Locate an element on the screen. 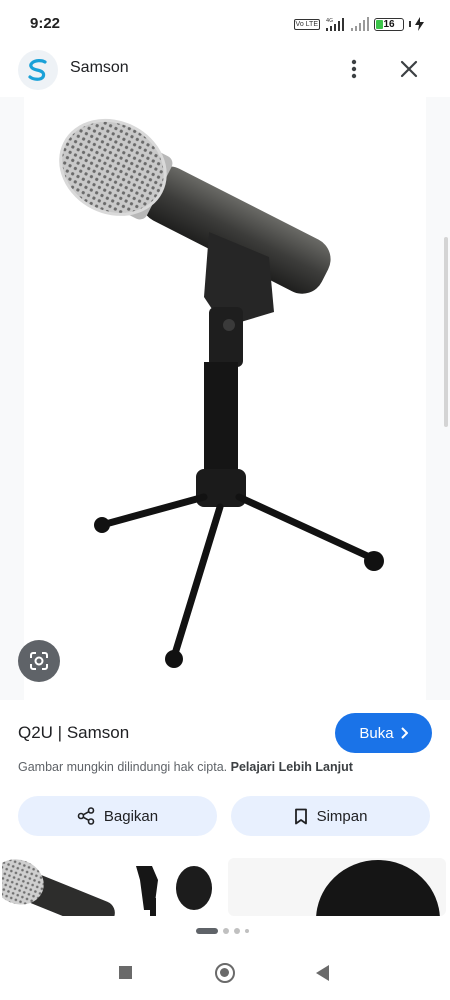  lens-search-button is located at coordinates (39, 661).